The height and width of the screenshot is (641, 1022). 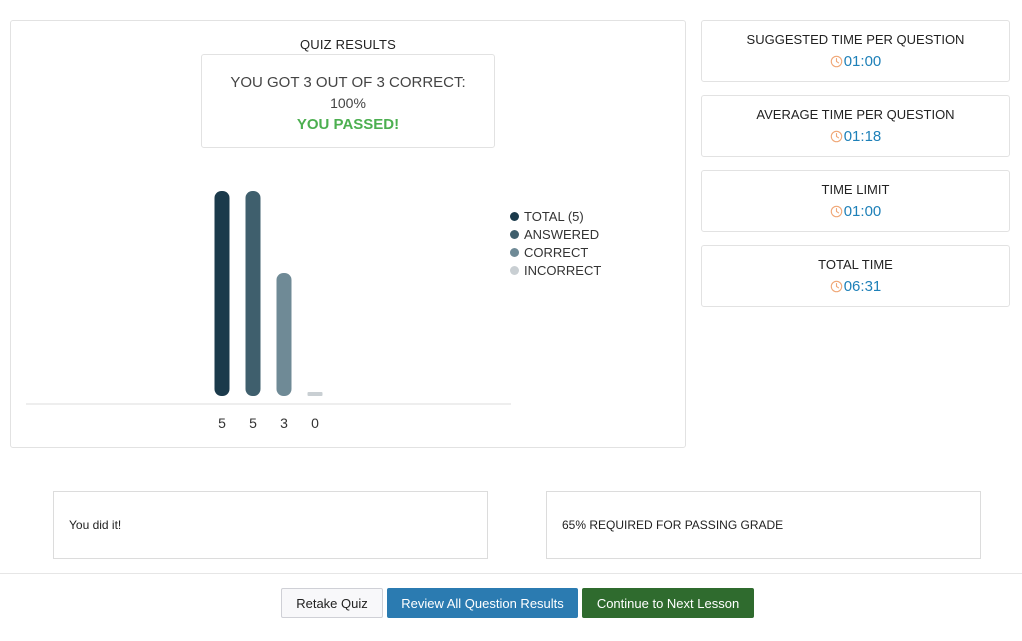 I want to click on legend-item: ANSWERED, so click(x=555, y=234).